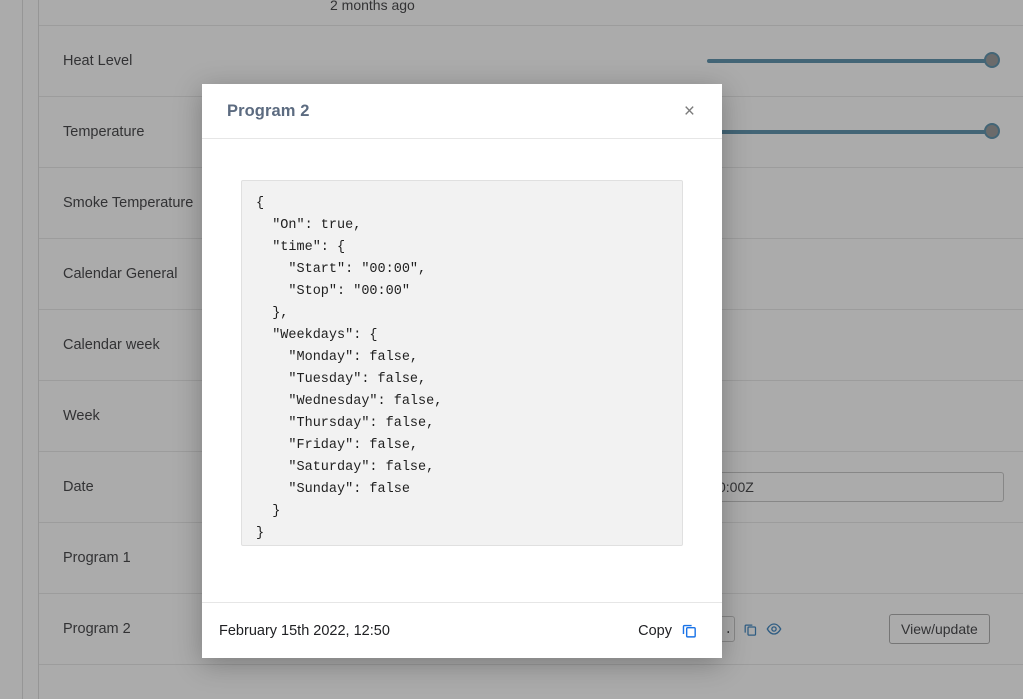 The image size is (1023, 699). Describe the element at coordinates (462, 630) in the screenshot. I see `dialog-footer: February 15th 2022, 12:50 Copy` at that location.